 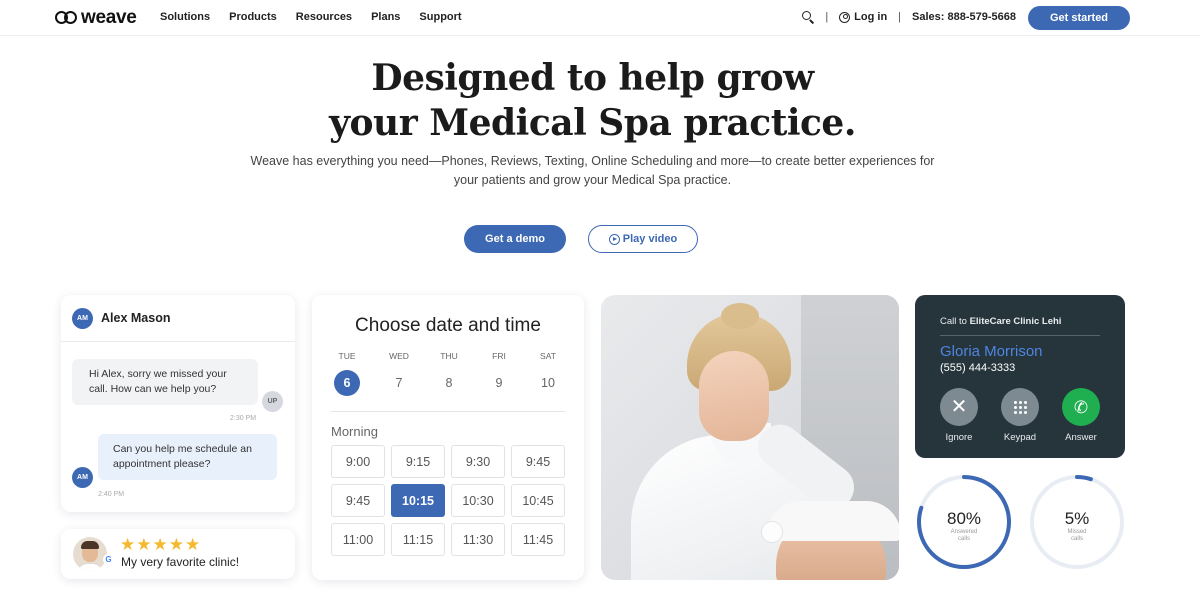 I want to click on sales-phone-link: Sales: 888-579-5668, so click(x=964, y=17).